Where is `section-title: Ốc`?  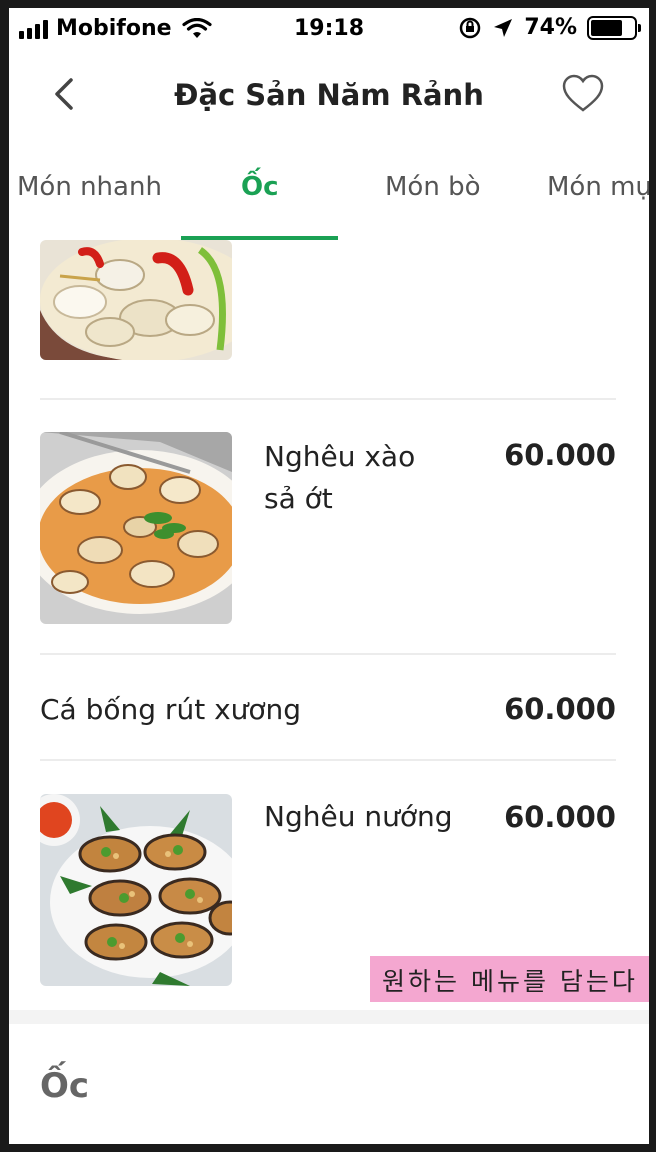 section-title: Ốc is located at coordinates (65, 1086).